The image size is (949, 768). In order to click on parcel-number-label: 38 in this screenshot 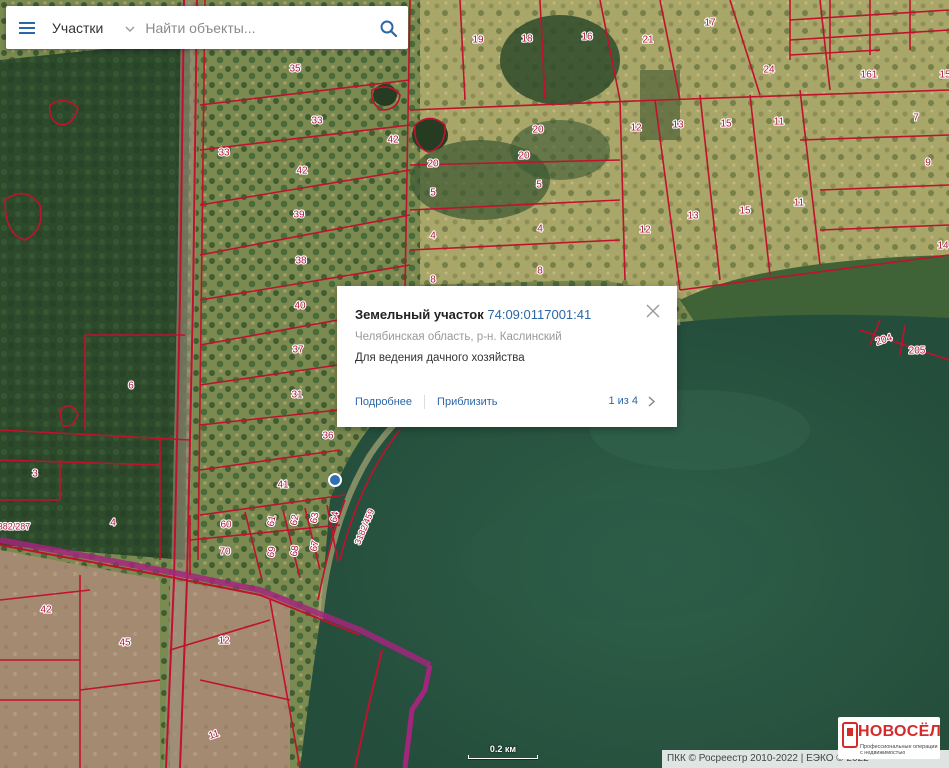, I will do `click(301, 261)`.